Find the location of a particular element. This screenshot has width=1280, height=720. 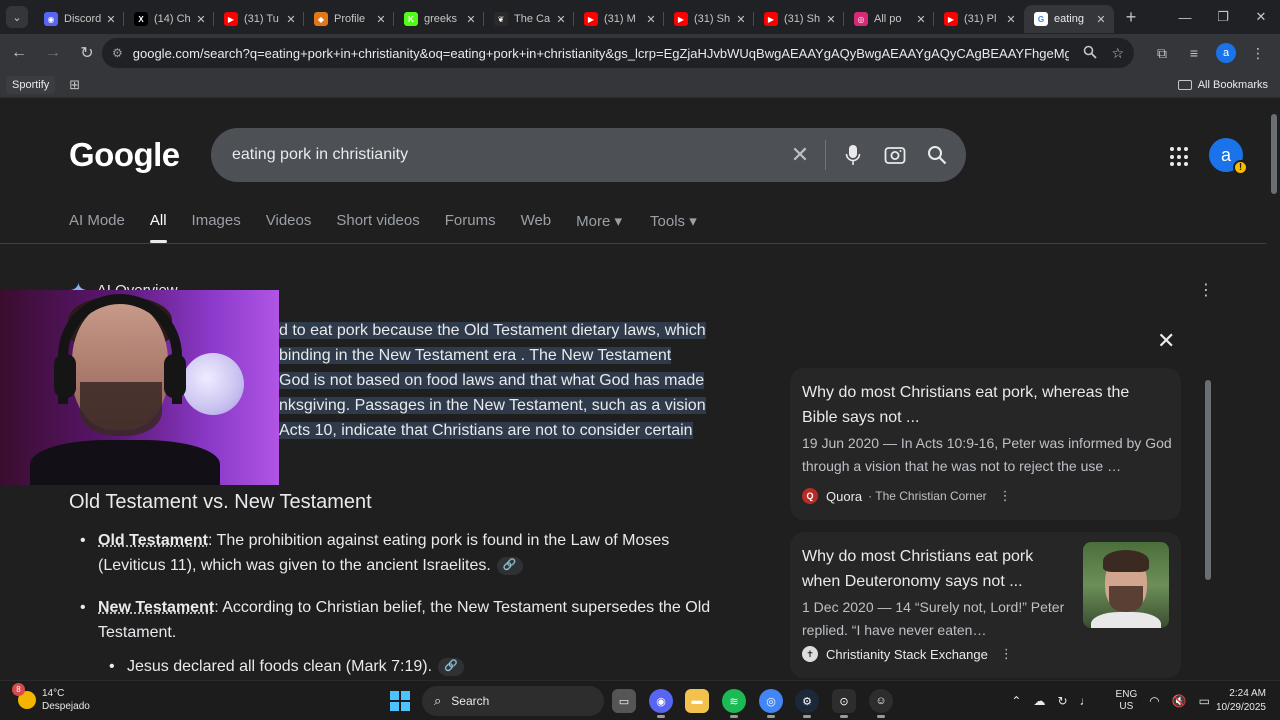

browser-tab: ▶ (31) M ✕ is located at coordinates (619, 19).